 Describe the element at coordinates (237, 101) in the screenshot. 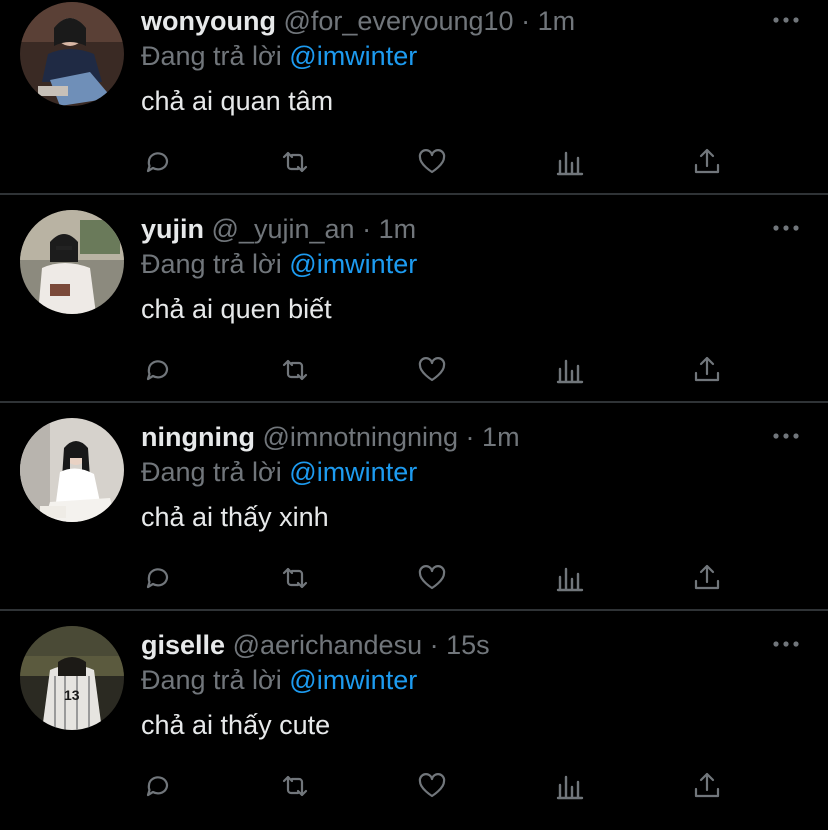

I see `tweet-text: chả ai quan tâm` at that location.